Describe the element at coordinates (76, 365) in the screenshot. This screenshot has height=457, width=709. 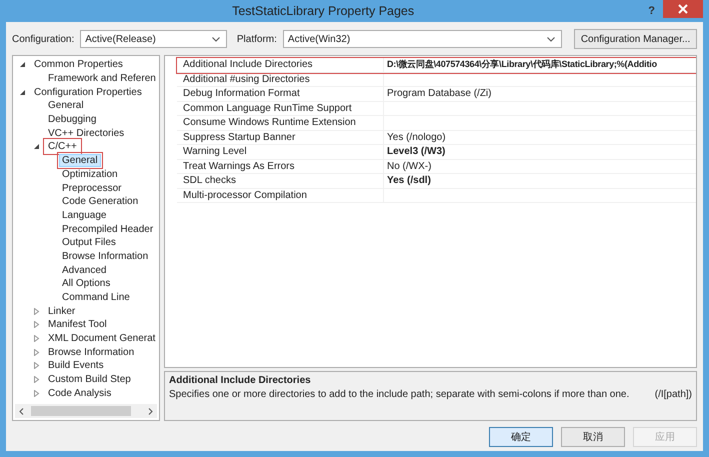
I see `tree-item: Build Events` at that location.